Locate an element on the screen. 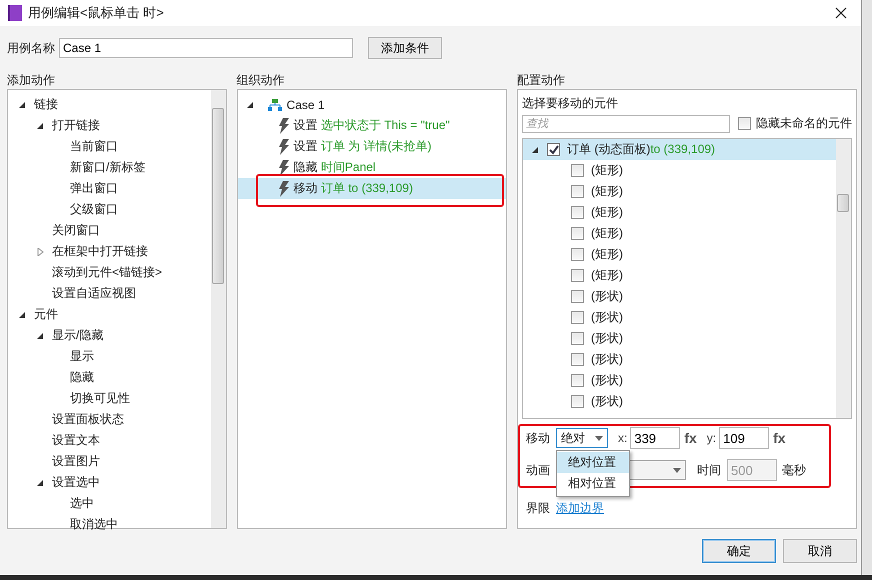 The height and width of the screenshot is (580, 872). action-text: 设置 订单 为 详情(未抢单) is located at coordinates (363, 146).